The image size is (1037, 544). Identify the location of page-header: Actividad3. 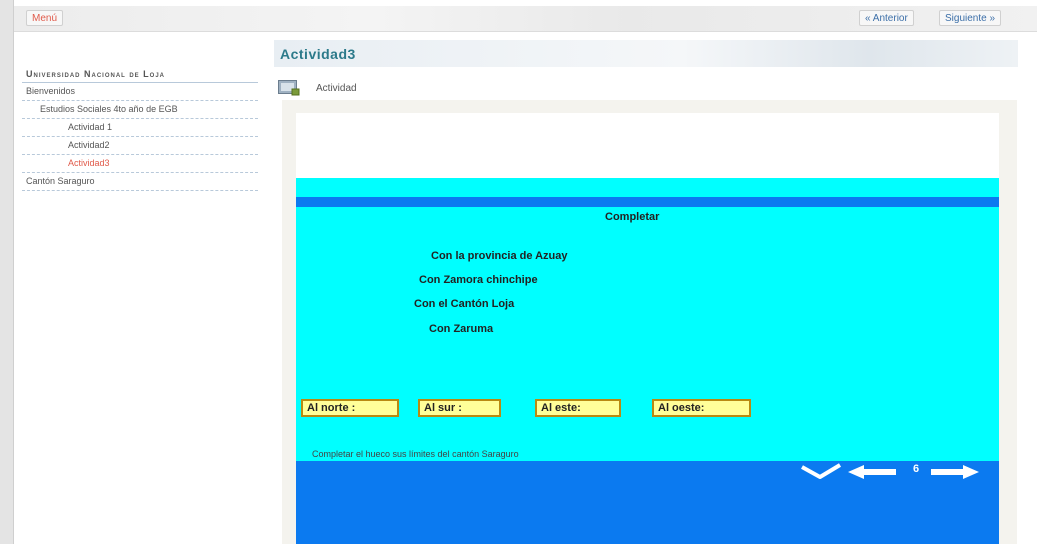
(646, 53).